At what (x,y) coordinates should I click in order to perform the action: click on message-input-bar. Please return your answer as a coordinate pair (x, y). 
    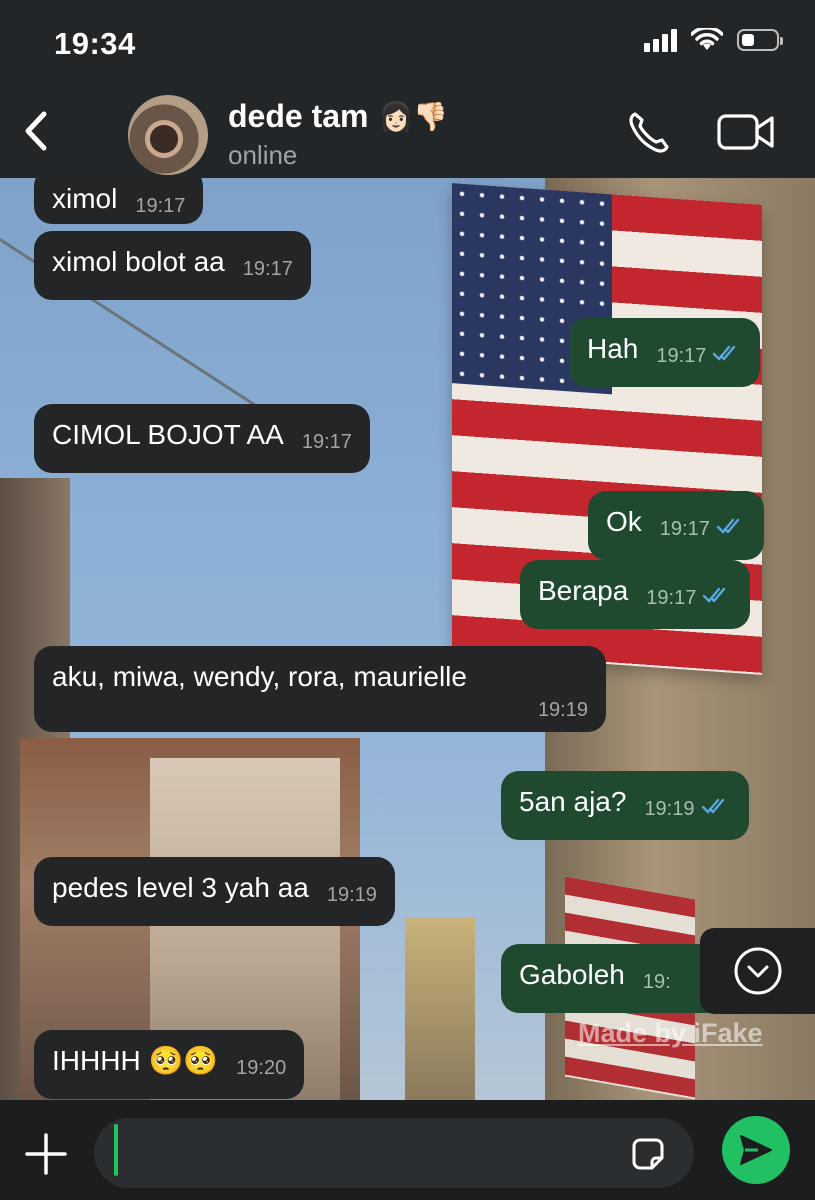
    Looking at the image, I should click on (407, 1150).